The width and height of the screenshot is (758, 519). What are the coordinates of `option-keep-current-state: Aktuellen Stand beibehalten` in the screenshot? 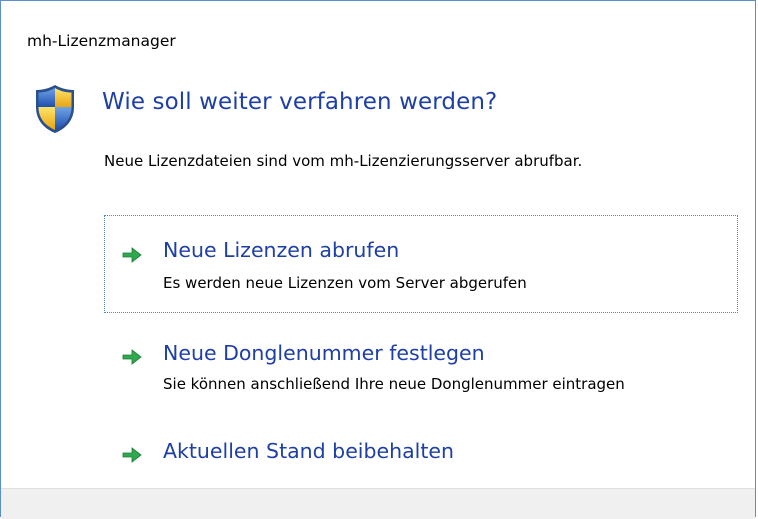 It's located at (421, 452).